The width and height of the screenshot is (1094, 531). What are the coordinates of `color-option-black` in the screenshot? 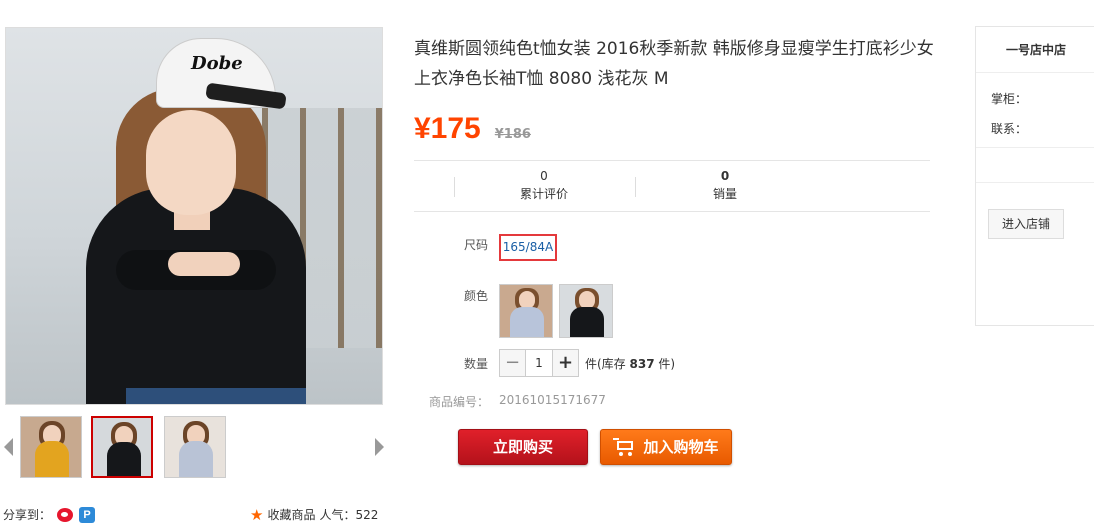 It's located at (586, 311).